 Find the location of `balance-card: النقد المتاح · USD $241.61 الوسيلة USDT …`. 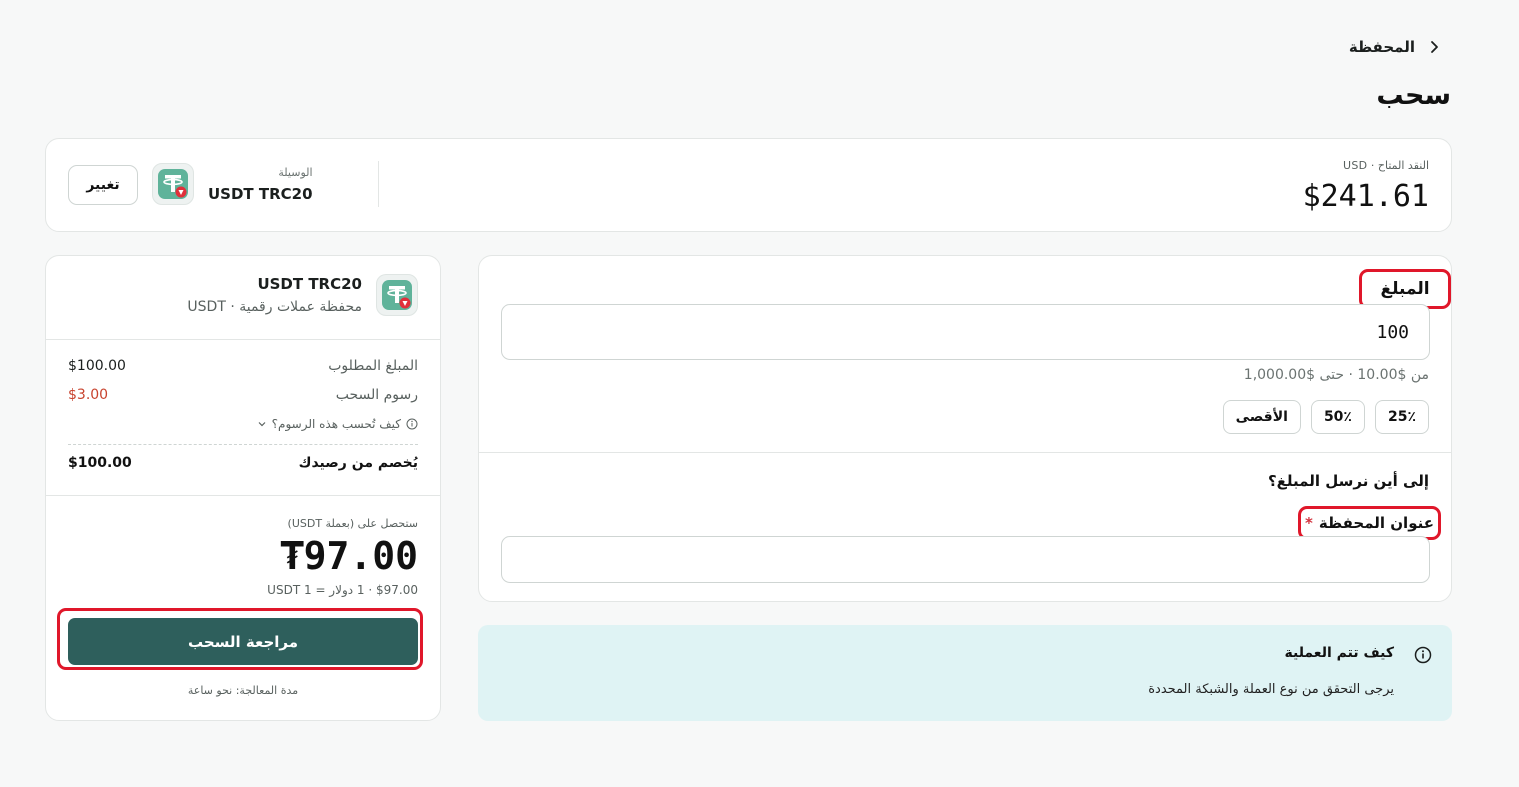

balance-card: النقد المتاح · USD $241.61 الوسيلة USDT … is located at coordinates (748, 185).